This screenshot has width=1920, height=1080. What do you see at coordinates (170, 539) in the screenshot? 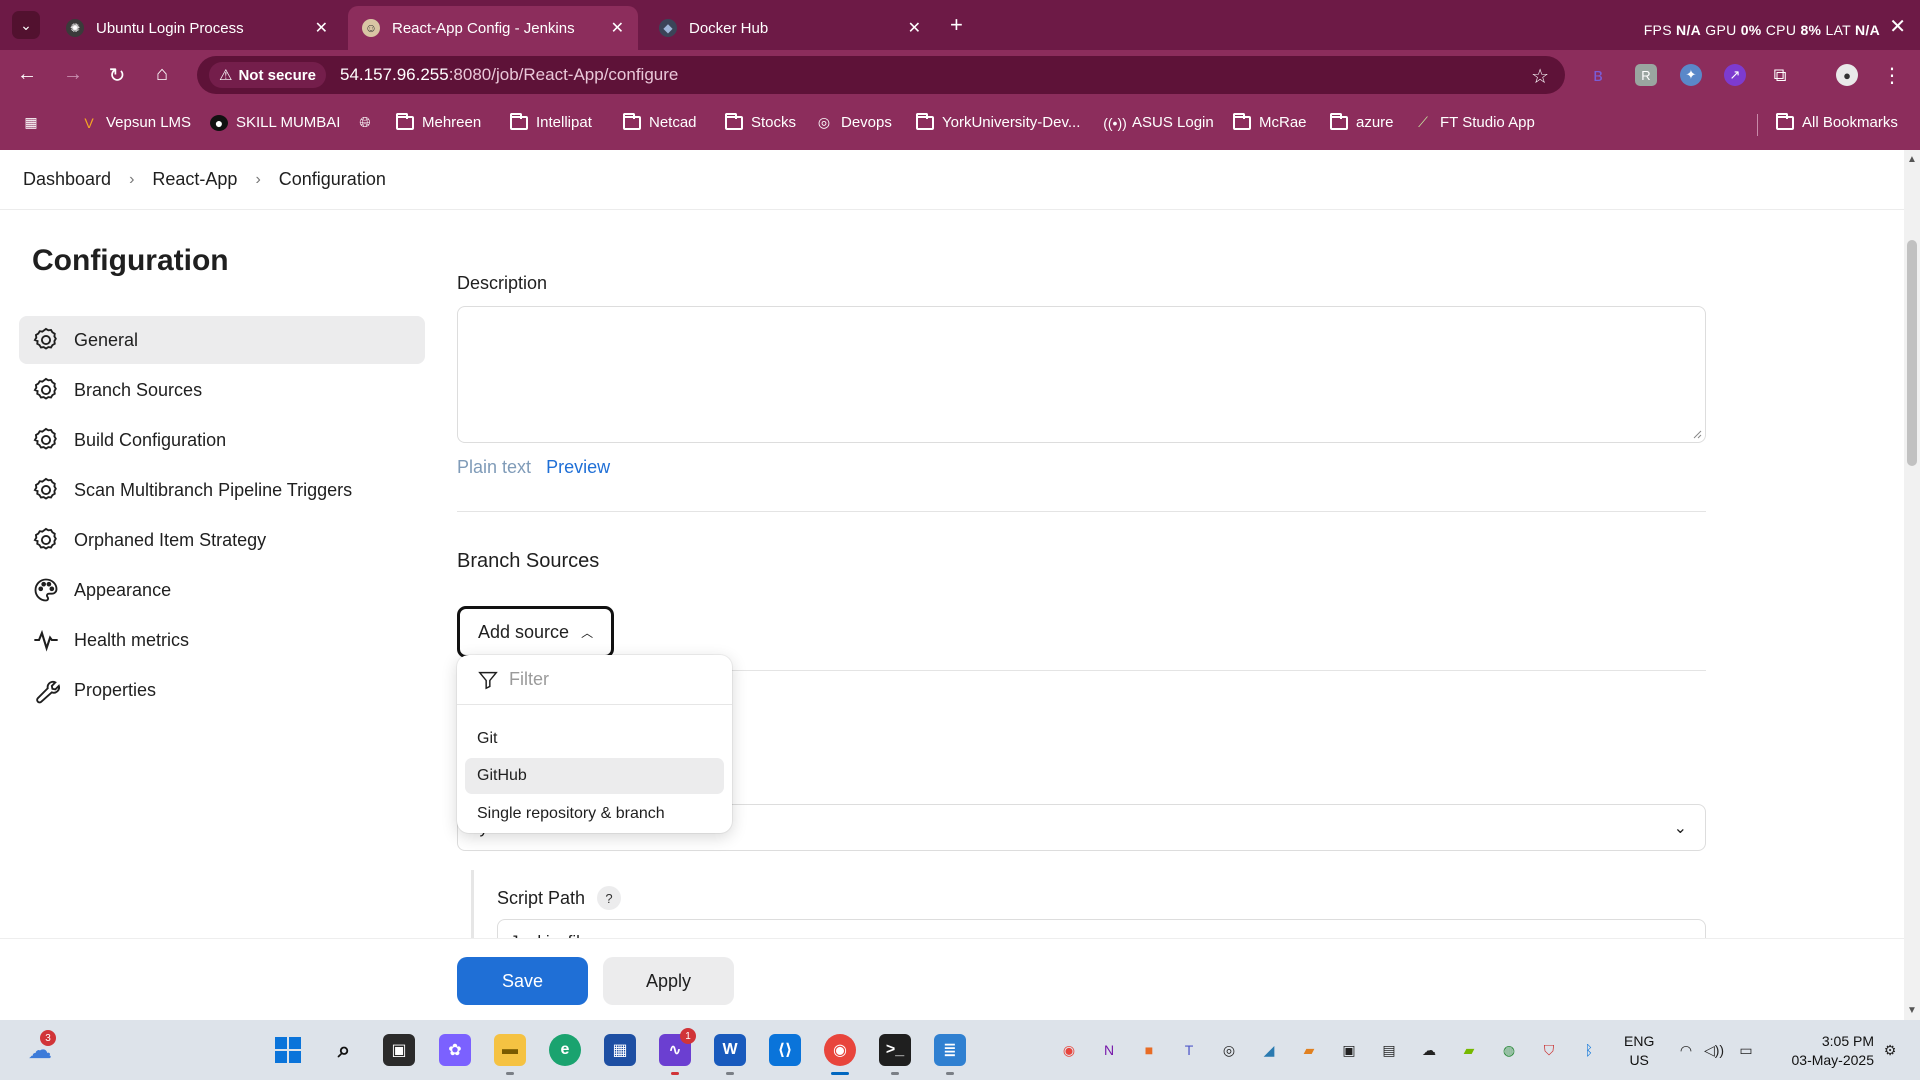
I see `sidebar-item-label: Orphaned Item Strategy` at bounding box center [170, 539].